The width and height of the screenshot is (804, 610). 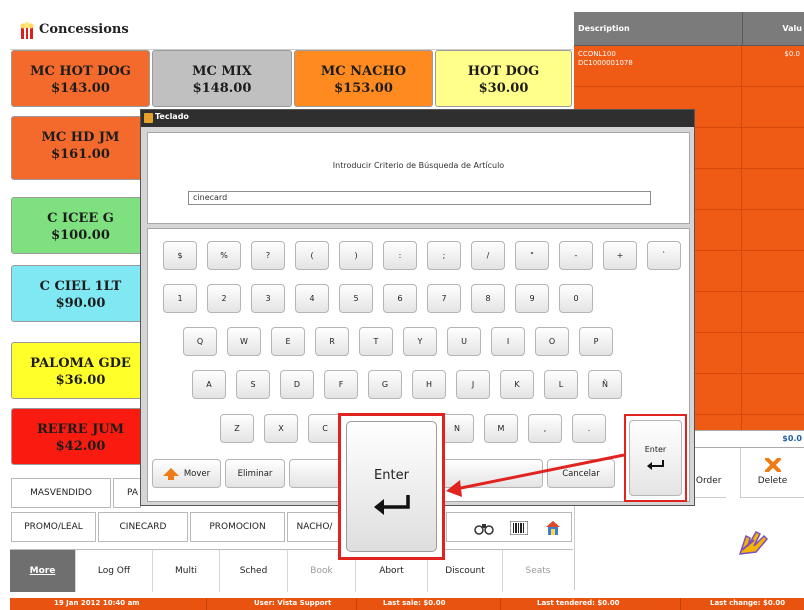 What do you see at coordinates (356, 298) in the screenshot?
I see `keyboard-key: 5` at bounding box center [356, 298].